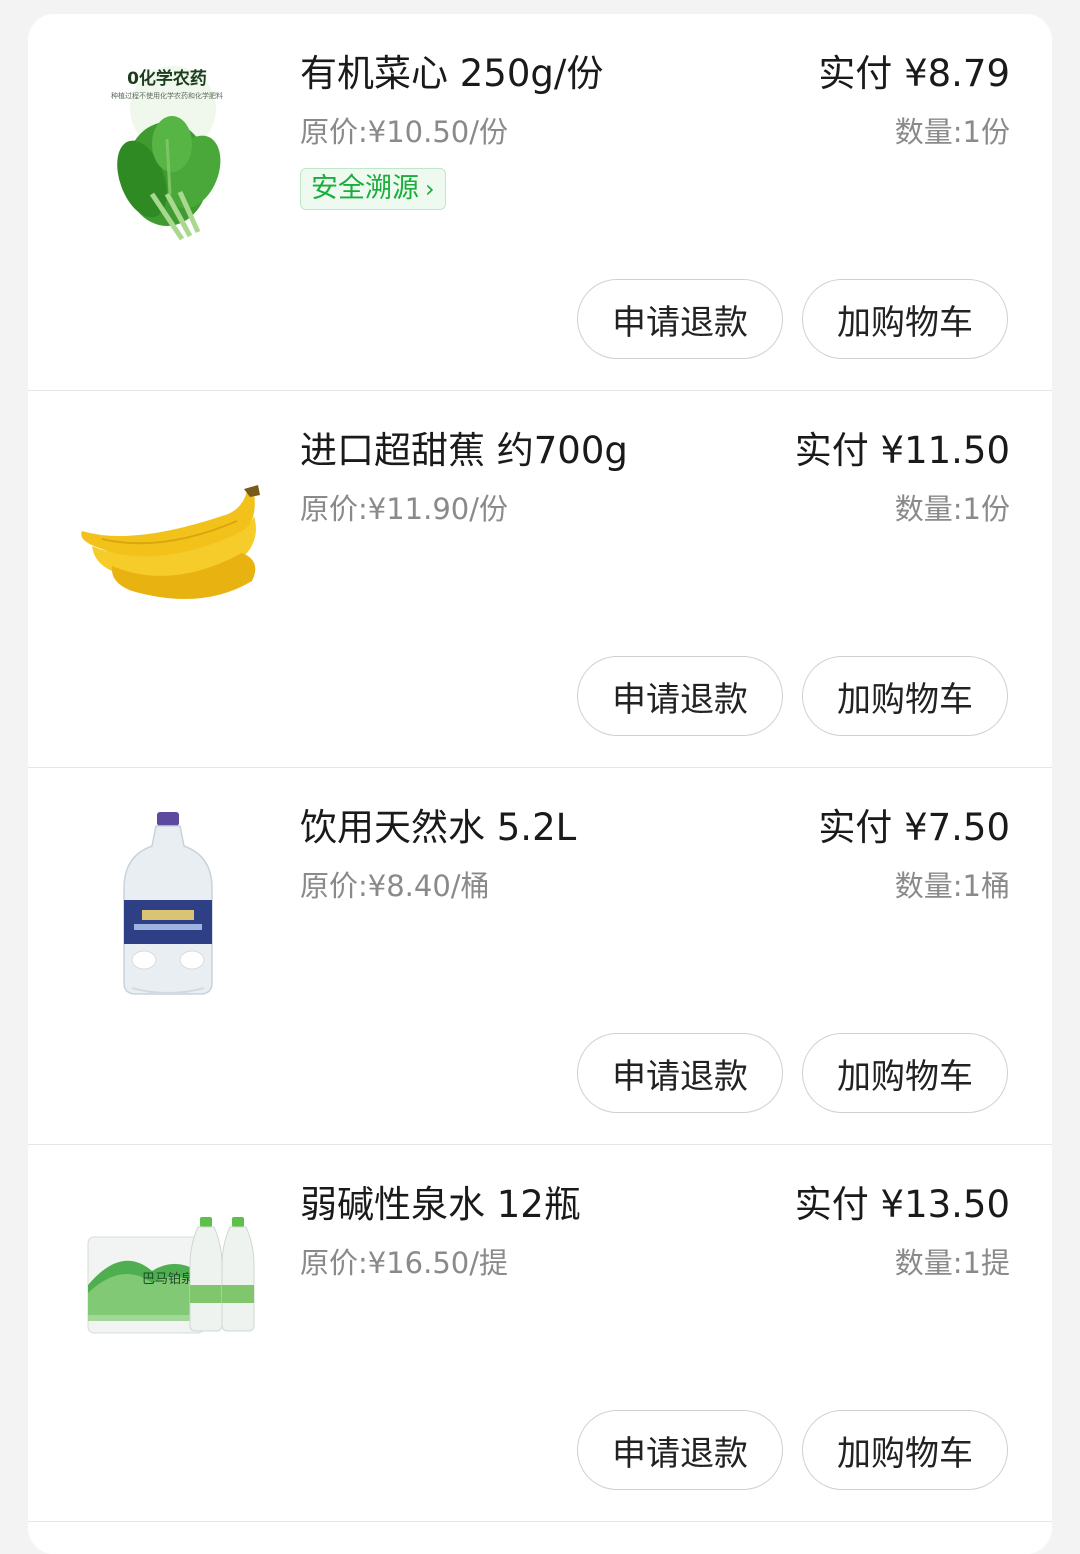 Image resolution: width=1080 pixels, height=1554 pixels. I want to click on svg-text: 0化学农药, so click(167, 78).